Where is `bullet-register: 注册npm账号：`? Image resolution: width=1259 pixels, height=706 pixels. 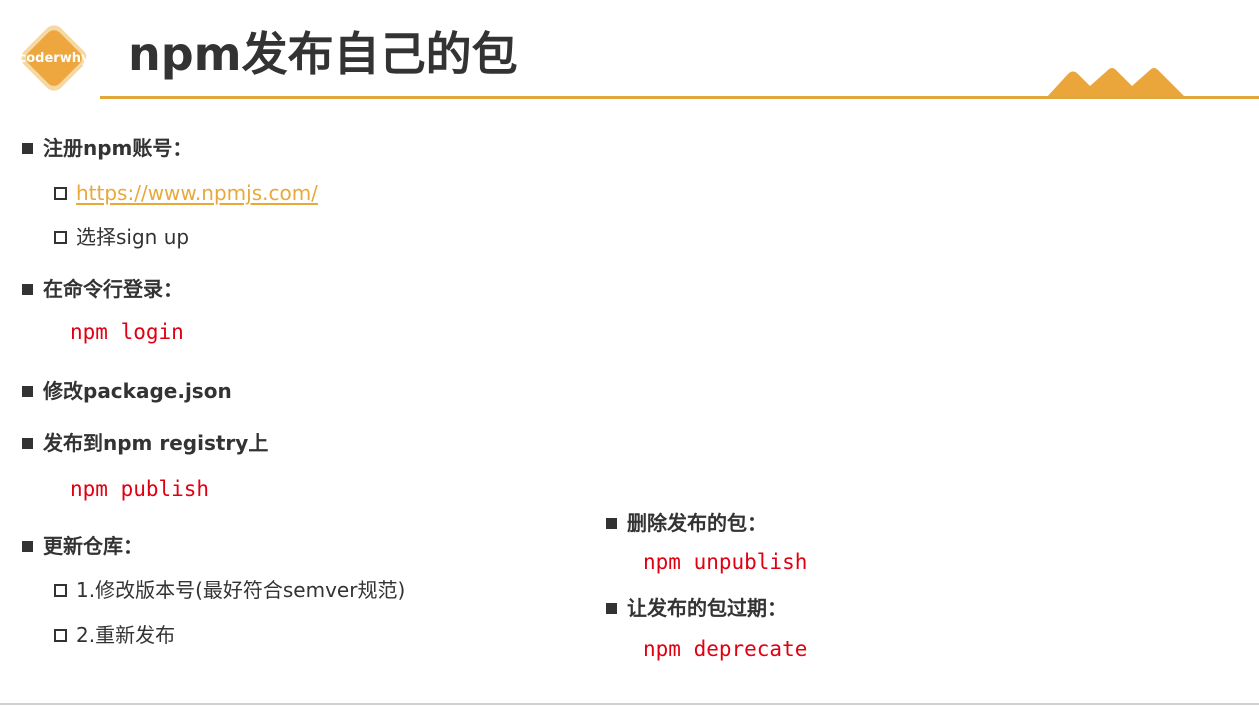 bullet-register: 注册npm账号： is located at coordinates (107, 148).